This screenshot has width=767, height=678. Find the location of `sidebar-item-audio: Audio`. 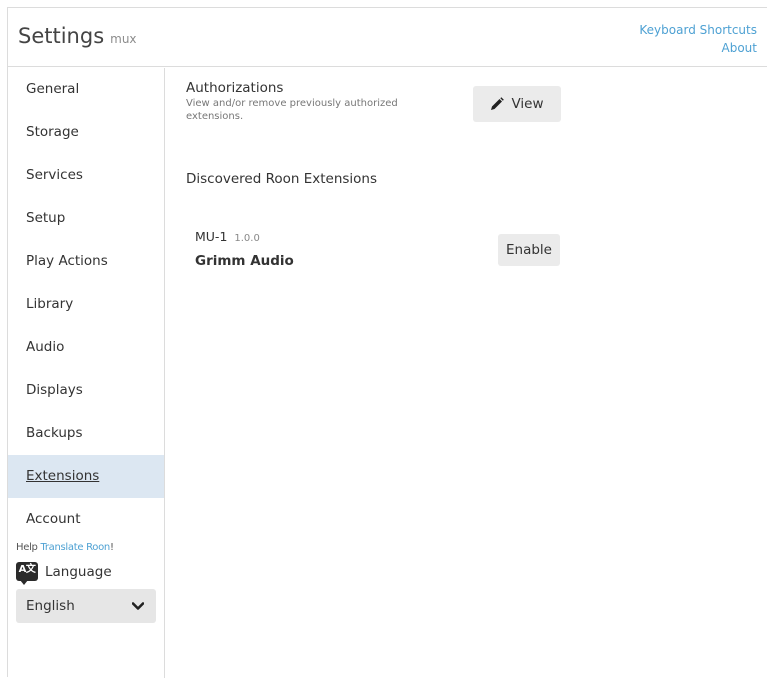

sidebar-item-audio: Audio is located at coordinates (86, 347).